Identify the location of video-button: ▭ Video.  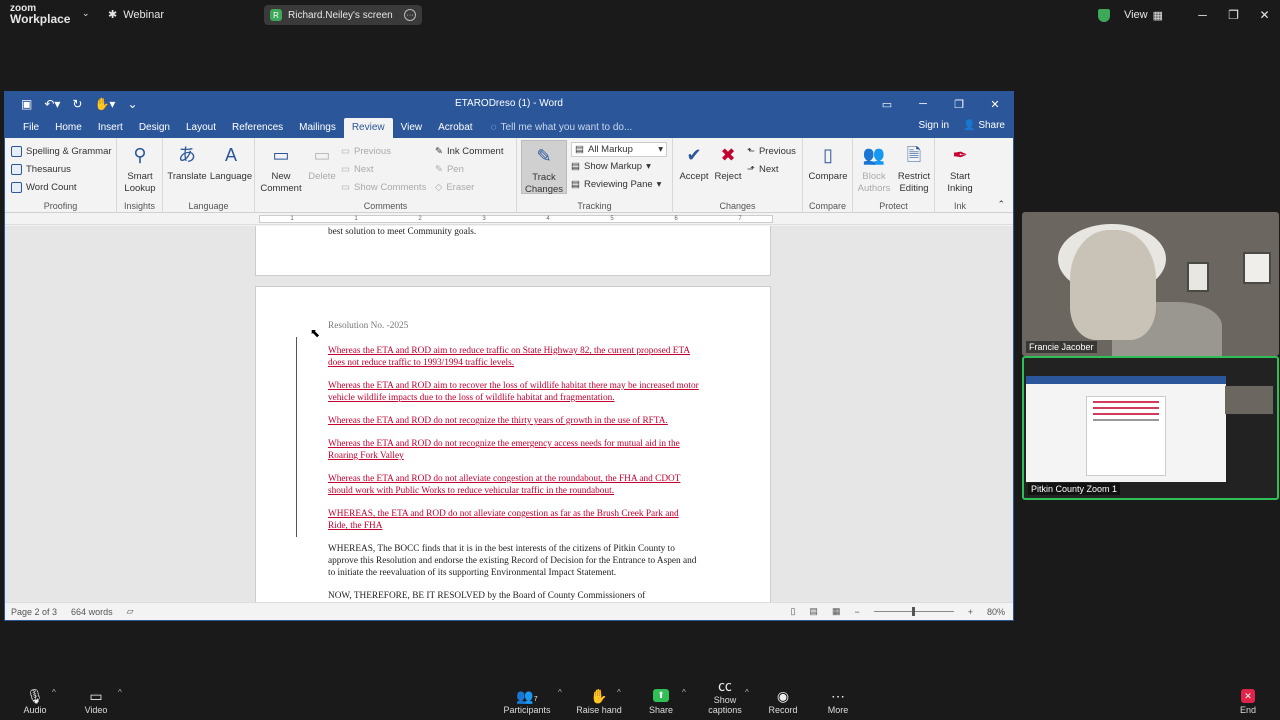
(96, 701).